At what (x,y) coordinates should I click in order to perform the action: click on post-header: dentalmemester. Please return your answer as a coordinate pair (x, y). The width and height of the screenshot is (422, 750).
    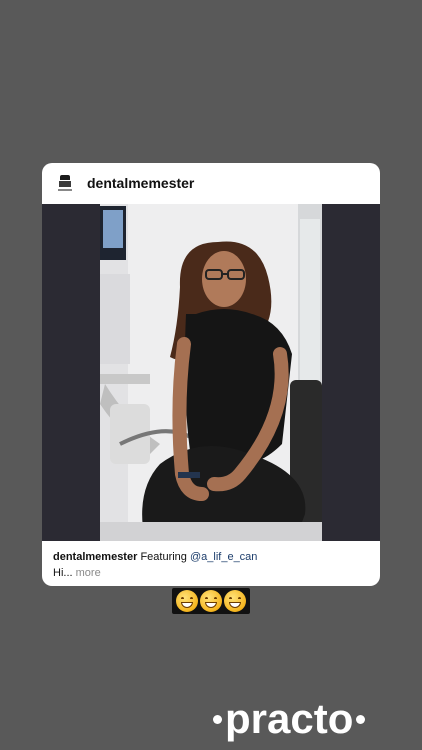
    Looking at the image, I should click on (211, 183).